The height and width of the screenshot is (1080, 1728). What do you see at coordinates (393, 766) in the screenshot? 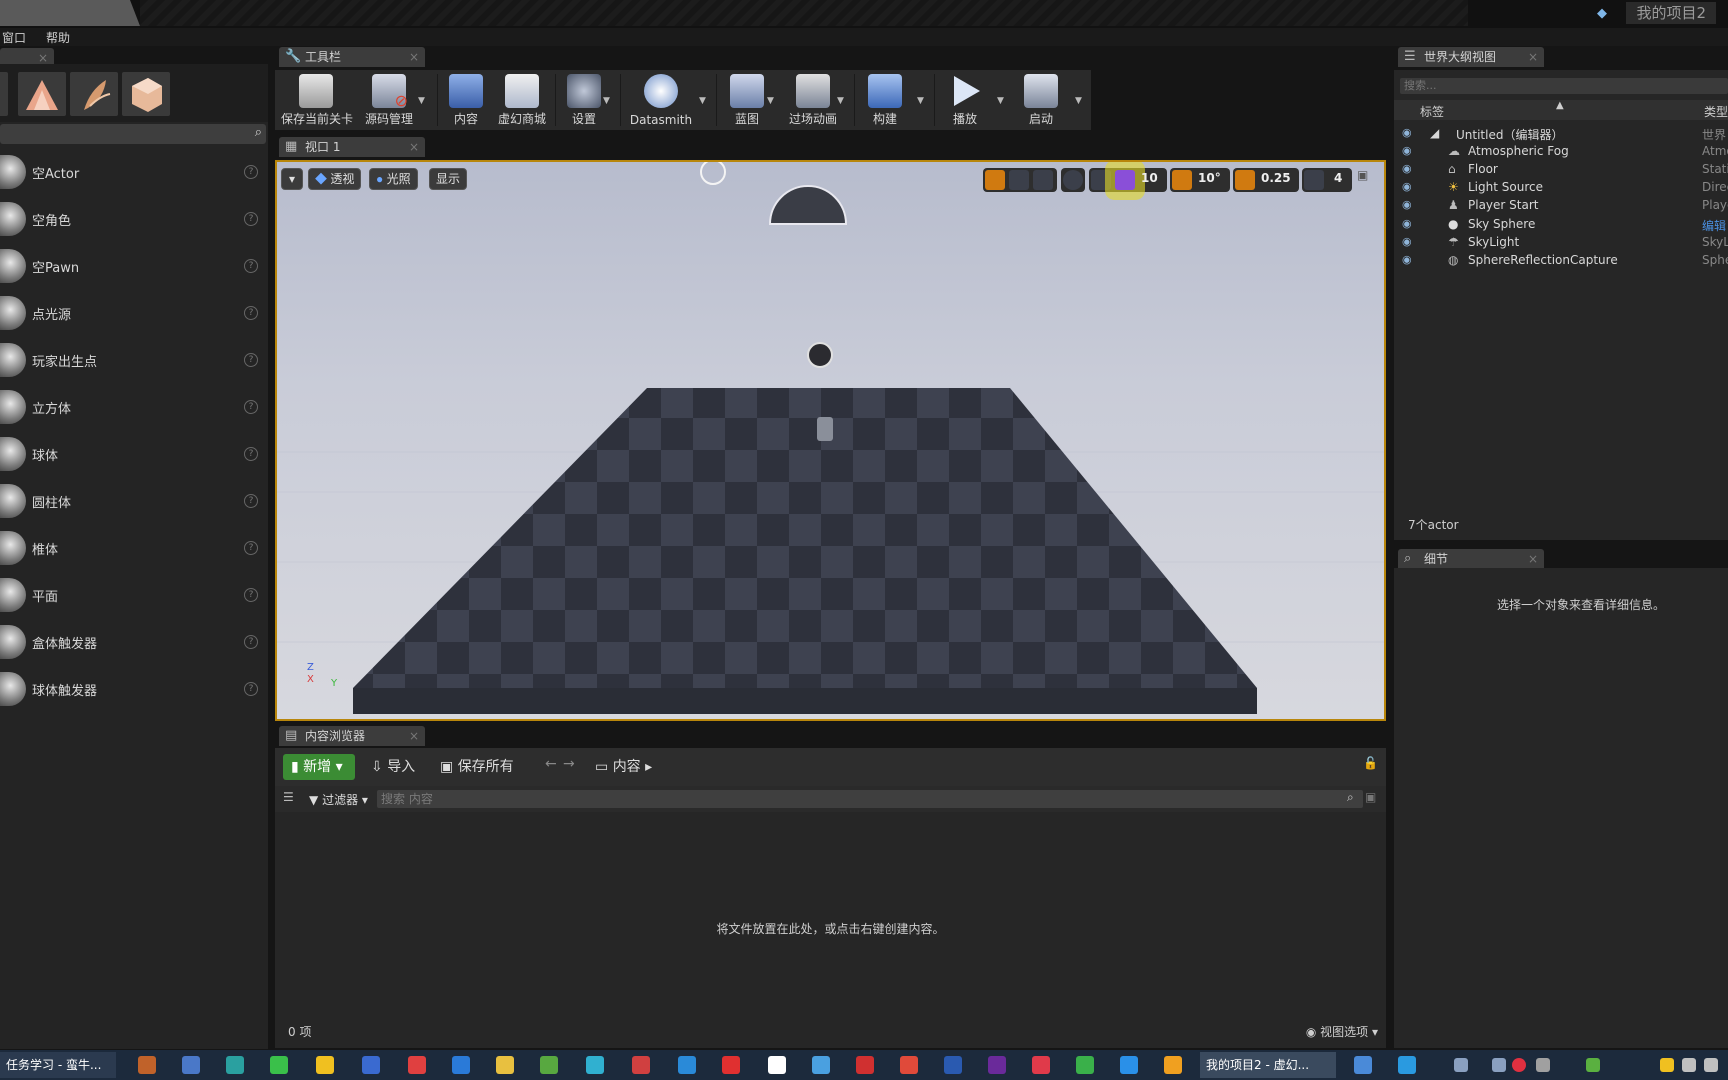
I see `import-button: ⇩ 导入` at bounding box center [393, 766].